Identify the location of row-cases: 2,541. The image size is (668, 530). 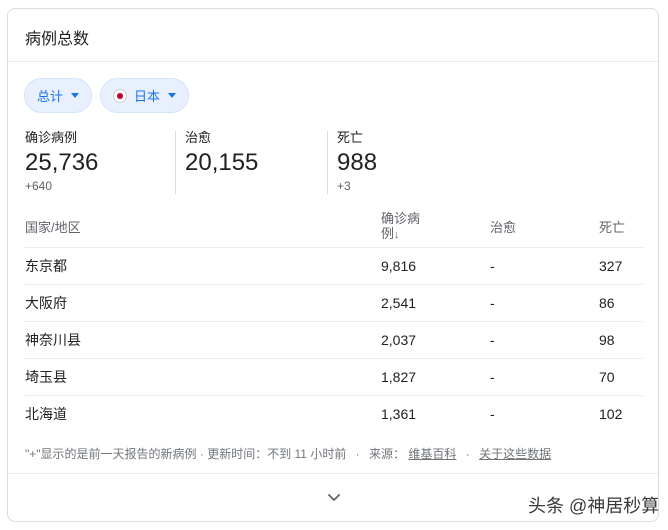
(435, 302).